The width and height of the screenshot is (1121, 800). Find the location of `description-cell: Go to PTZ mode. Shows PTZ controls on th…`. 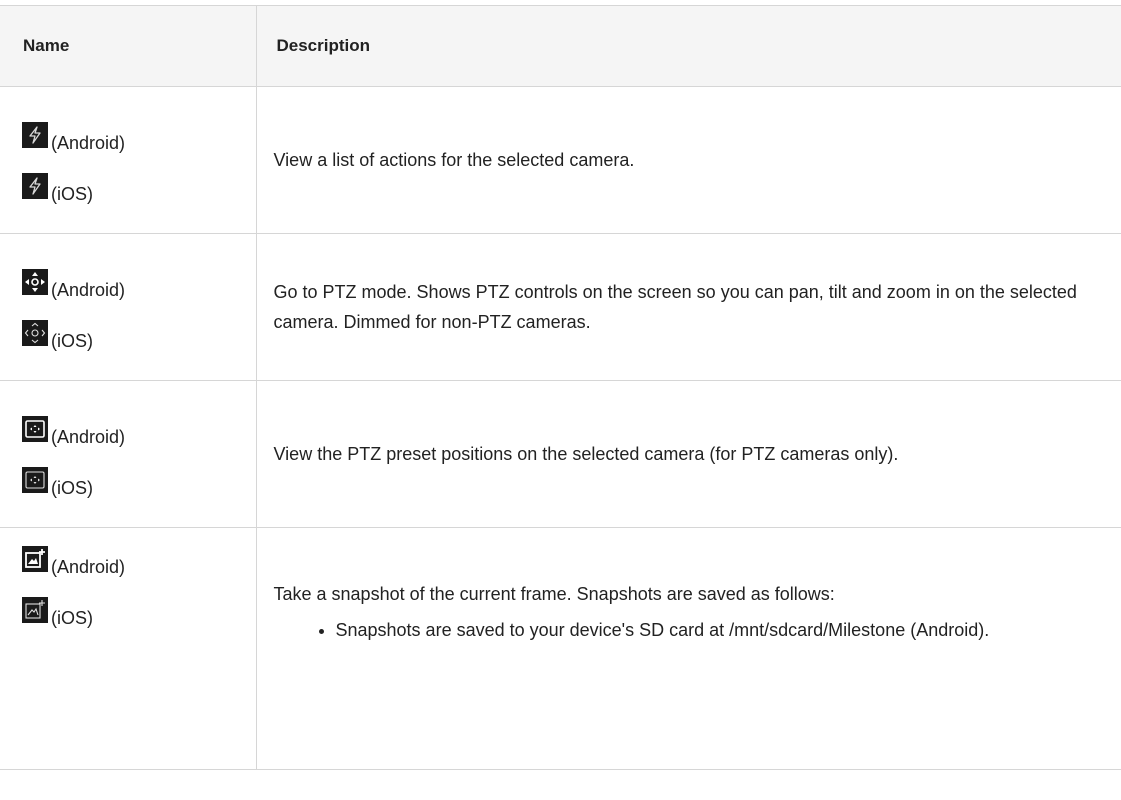

description-cell: Go to PTZ mode. Shows PTZ controls on th… is located at coordinates (688, 307).